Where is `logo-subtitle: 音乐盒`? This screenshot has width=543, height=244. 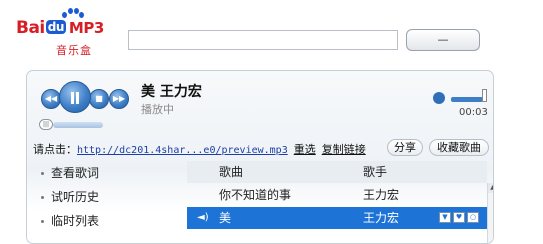
logo-subtitle: 音乐盒 is located at coordinates (74, 50).